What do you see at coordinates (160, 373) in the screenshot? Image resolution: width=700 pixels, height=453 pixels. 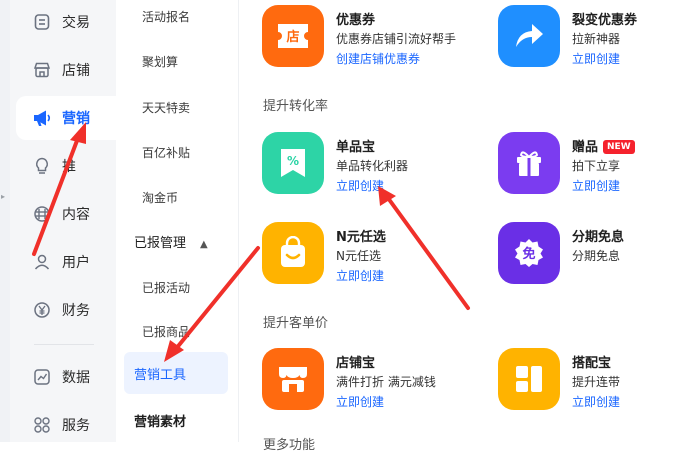 I see `subnav-item-marketing-tools: 营销工具` at bounding box center [160, 373].